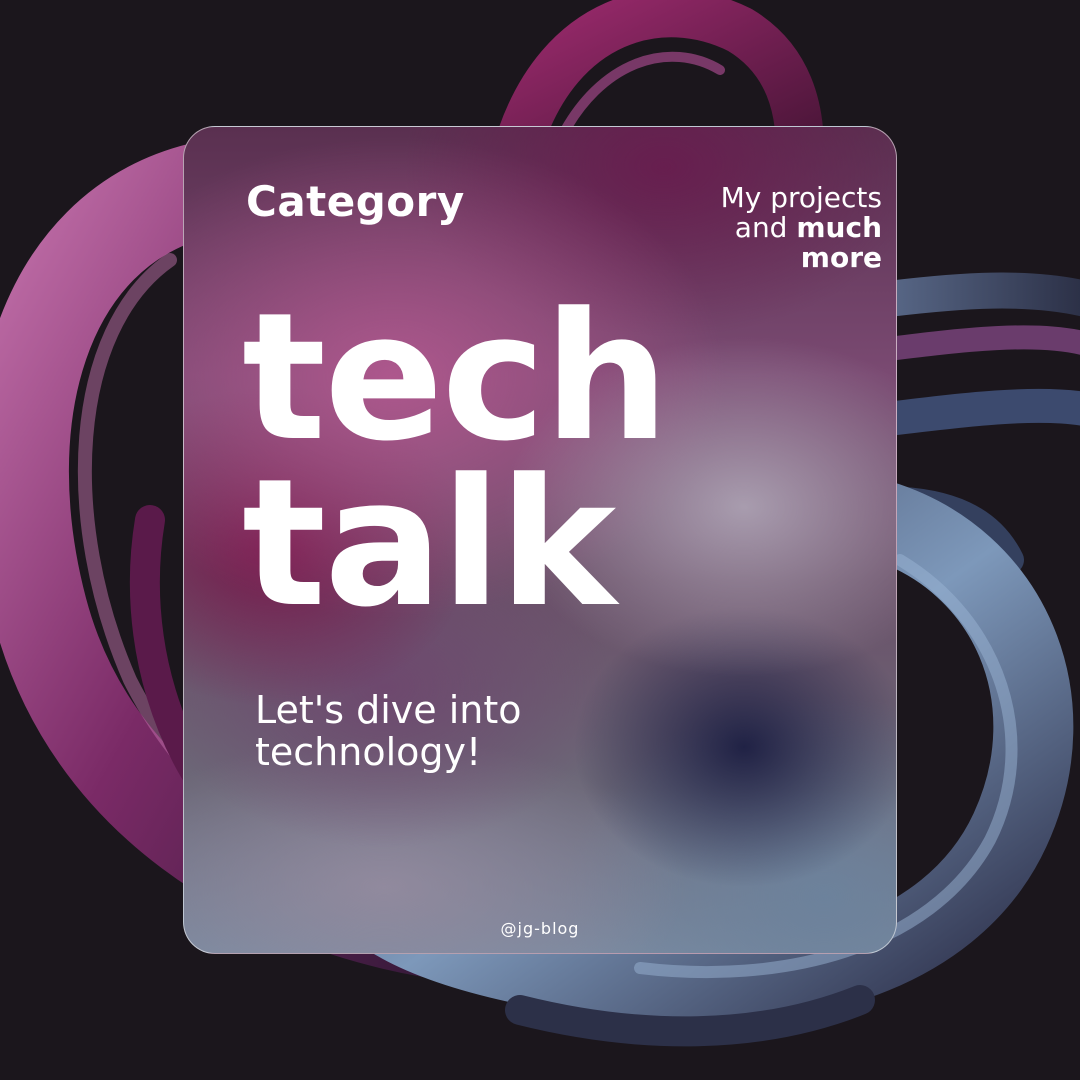  Describe the element at coordinates (540, 928) in the screenshot. I see `social-handle: @jg-blog` at that location.